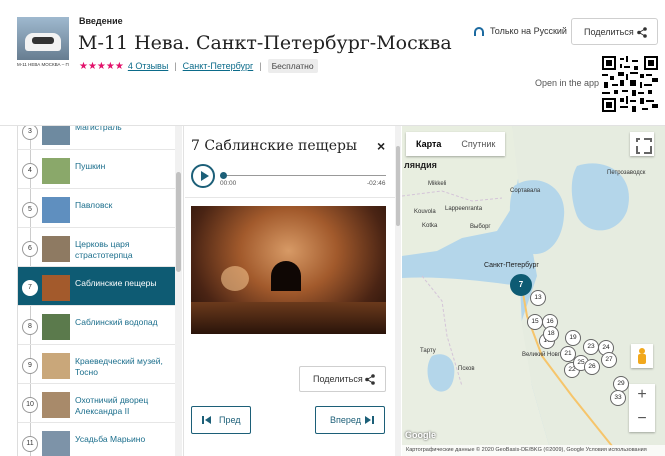  Describe the element at coordinates (350, 420) in the screenshot. I see `next-stop-button: Вперед` at that location.